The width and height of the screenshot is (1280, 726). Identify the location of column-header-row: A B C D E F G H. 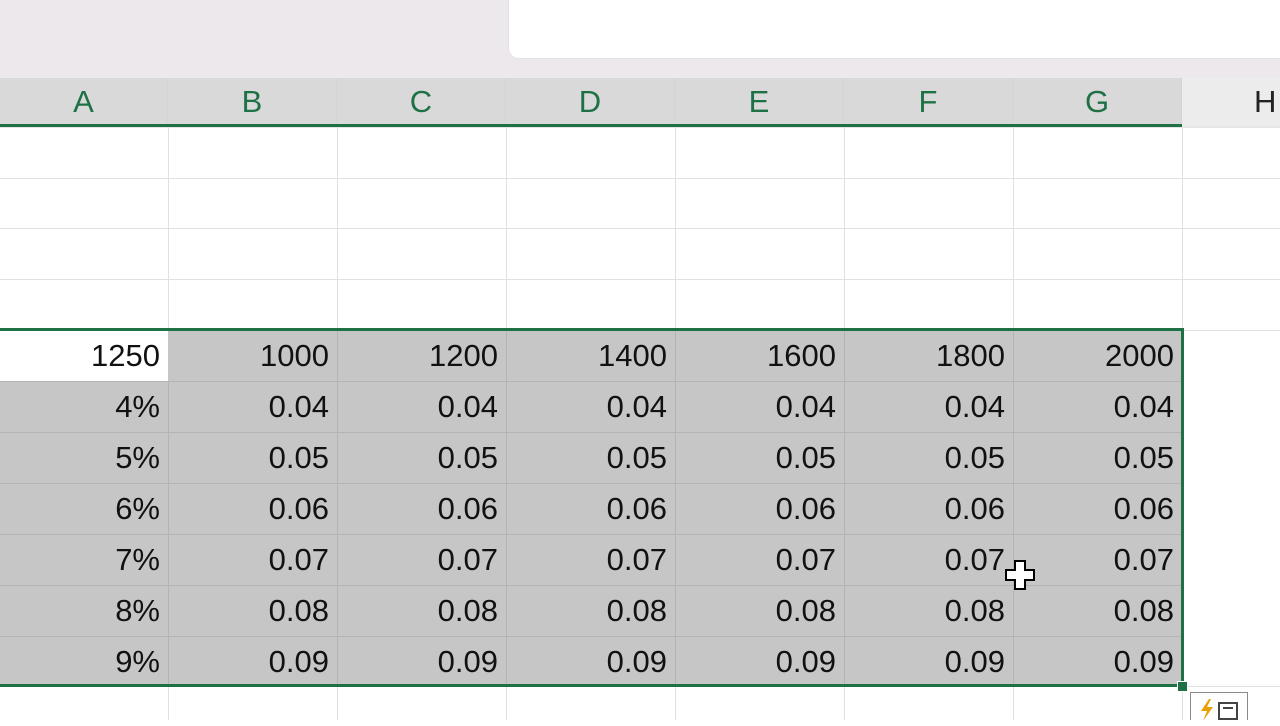
(640, 103).